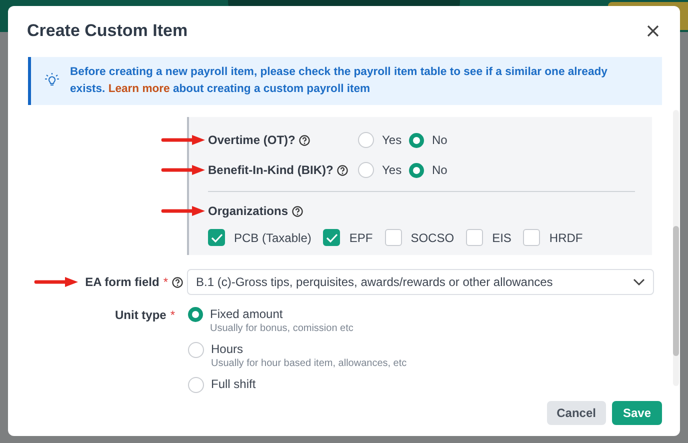  Describe the element at coordinates (432, 237) in the screenshot. I see `checkbox-label: SOCSO` at that location.